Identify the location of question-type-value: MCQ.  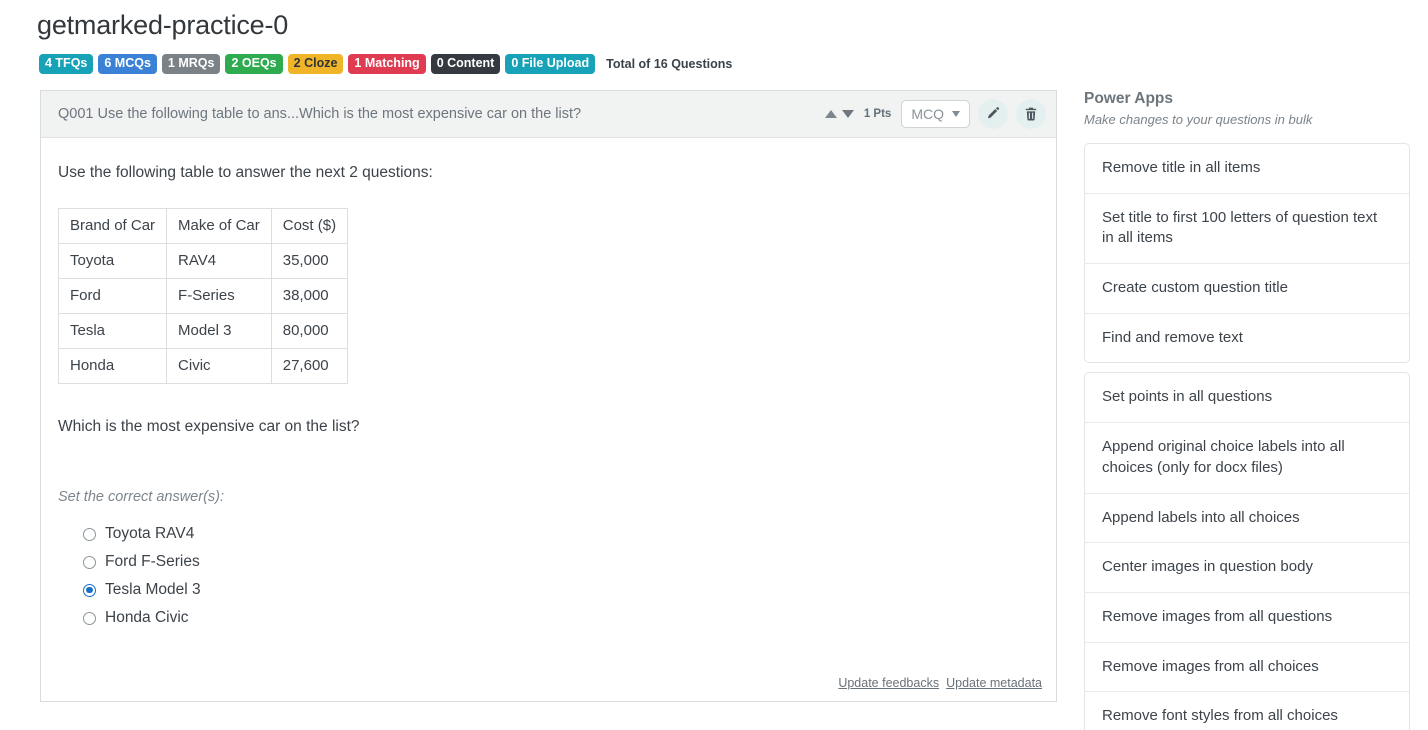
(927, 114).